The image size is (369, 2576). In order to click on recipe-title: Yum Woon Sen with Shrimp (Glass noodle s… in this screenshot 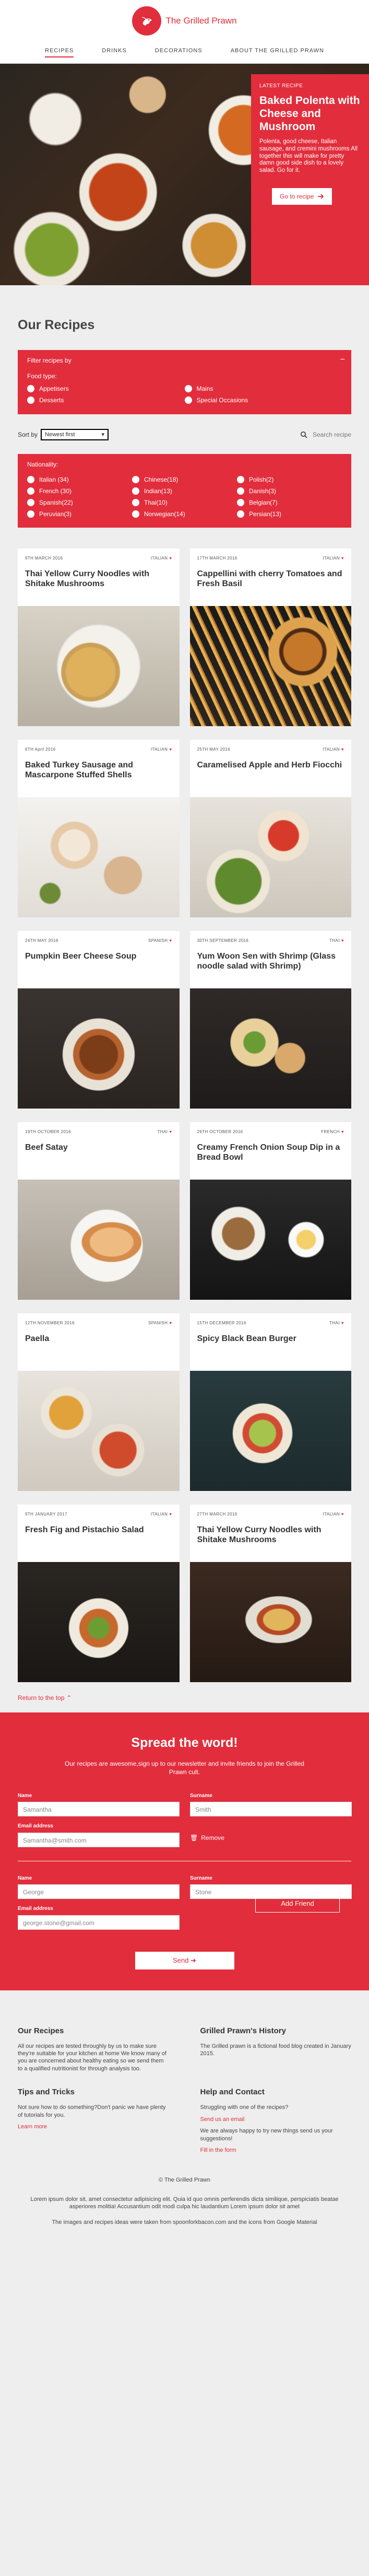, I will do `click(270, 961)`.